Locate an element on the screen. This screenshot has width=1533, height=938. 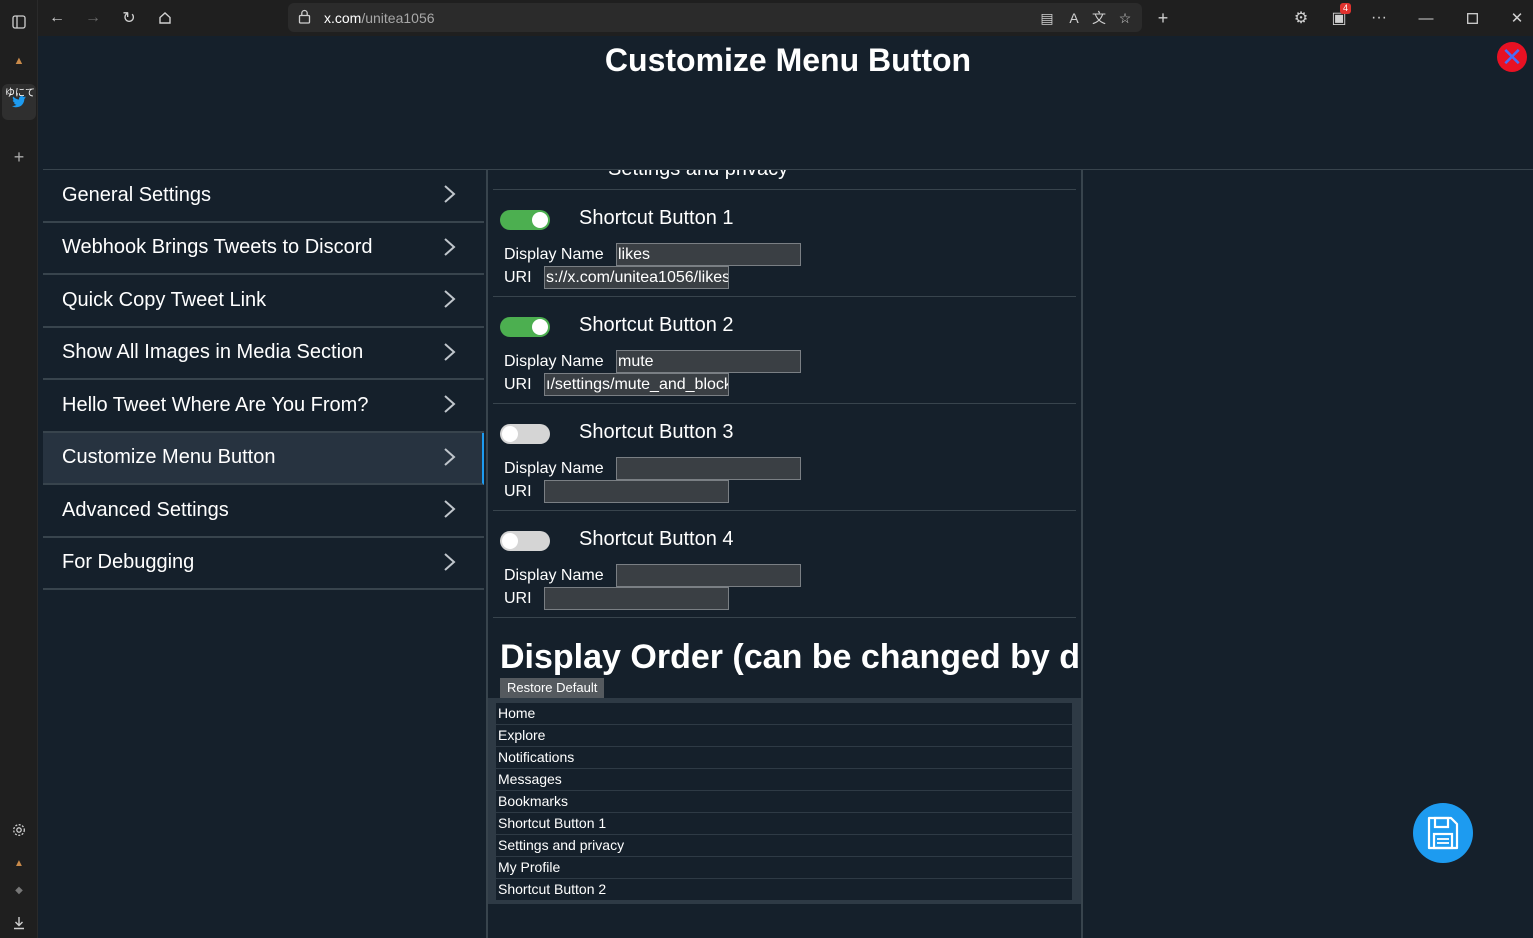
sidebar-item-label: Hello Tweet Where Are You From? is located at coordinates (215, 404).